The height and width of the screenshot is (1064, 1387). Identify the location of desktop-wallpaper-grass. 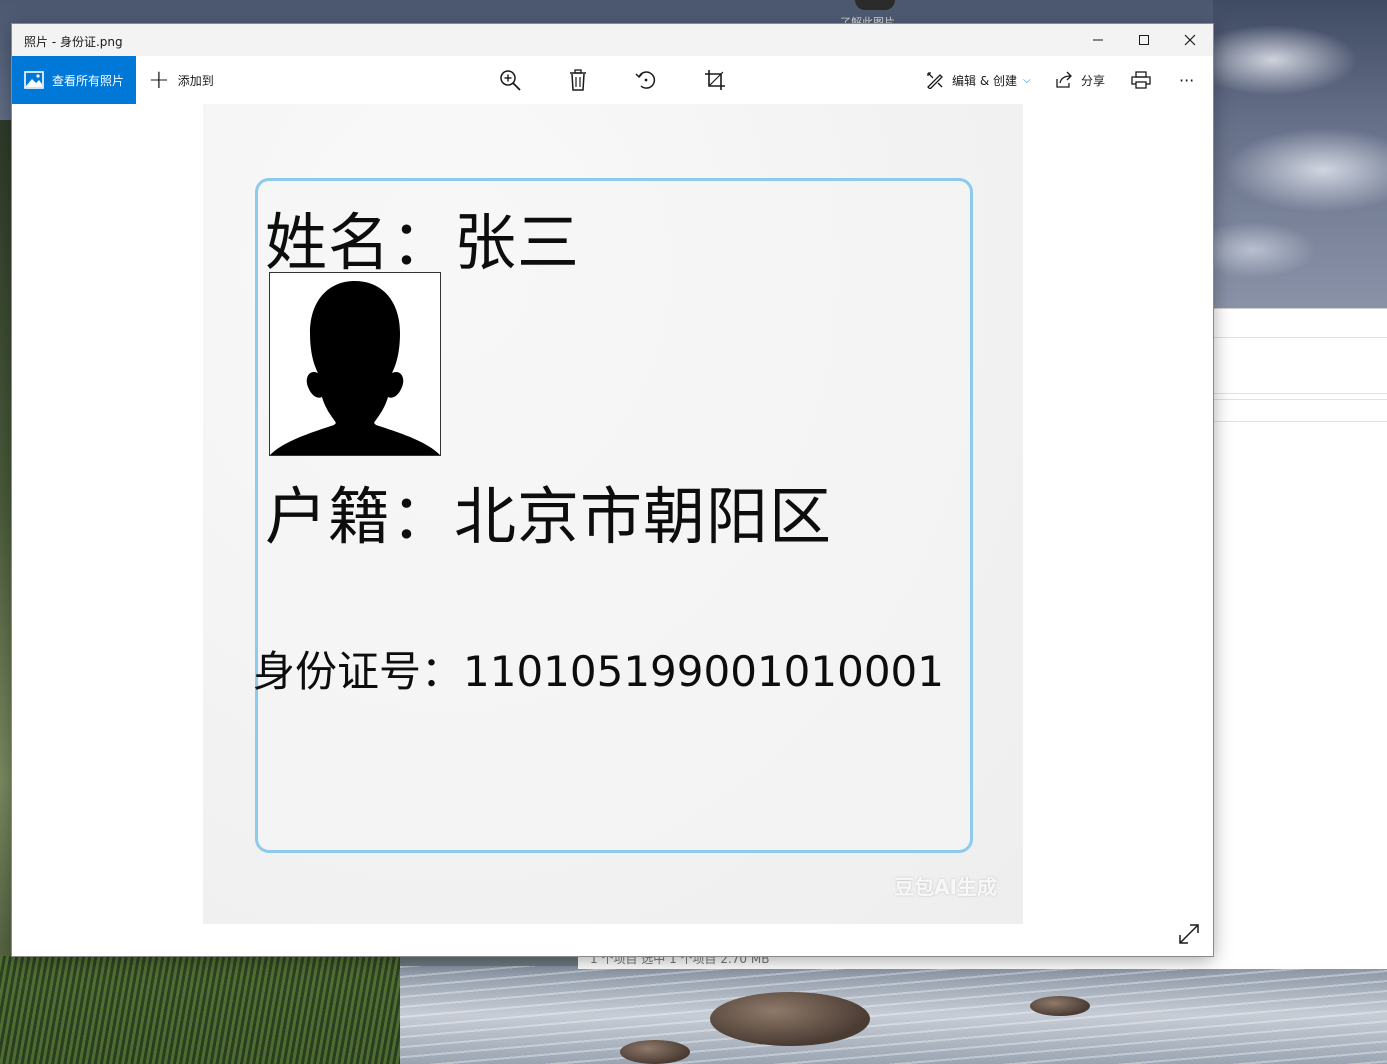
(200, 1010).